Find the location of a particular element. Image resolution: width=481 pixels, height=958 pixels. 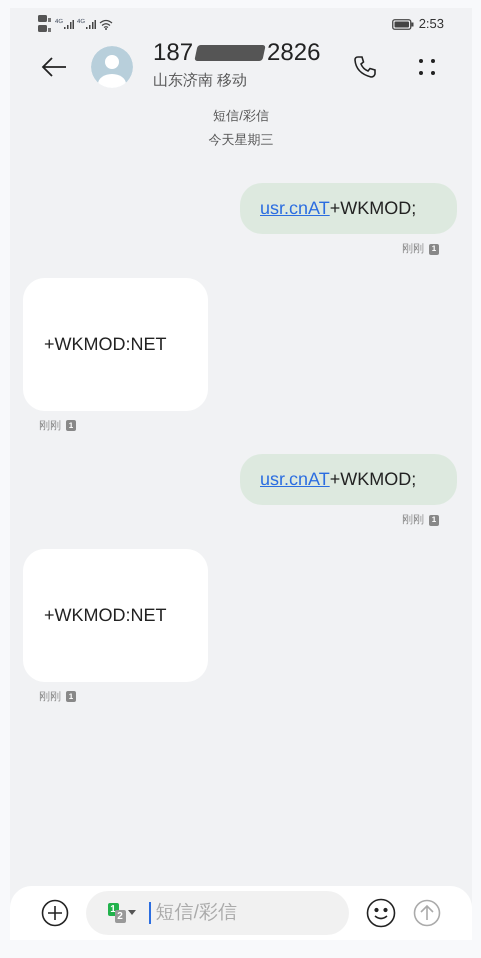

sim-selector: 1 2 is located at coordinates (122, 913).